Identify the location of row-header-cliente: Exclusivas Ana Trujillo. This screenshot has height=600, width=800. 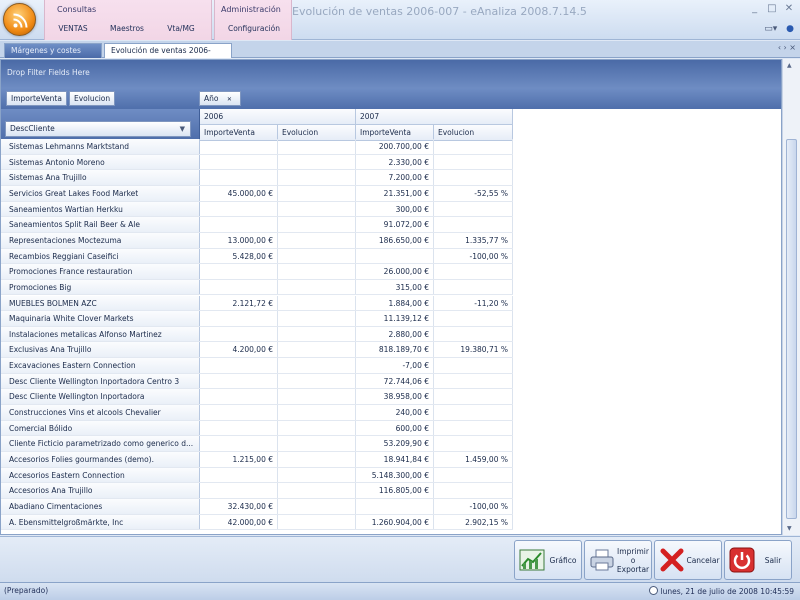
(100, 350).